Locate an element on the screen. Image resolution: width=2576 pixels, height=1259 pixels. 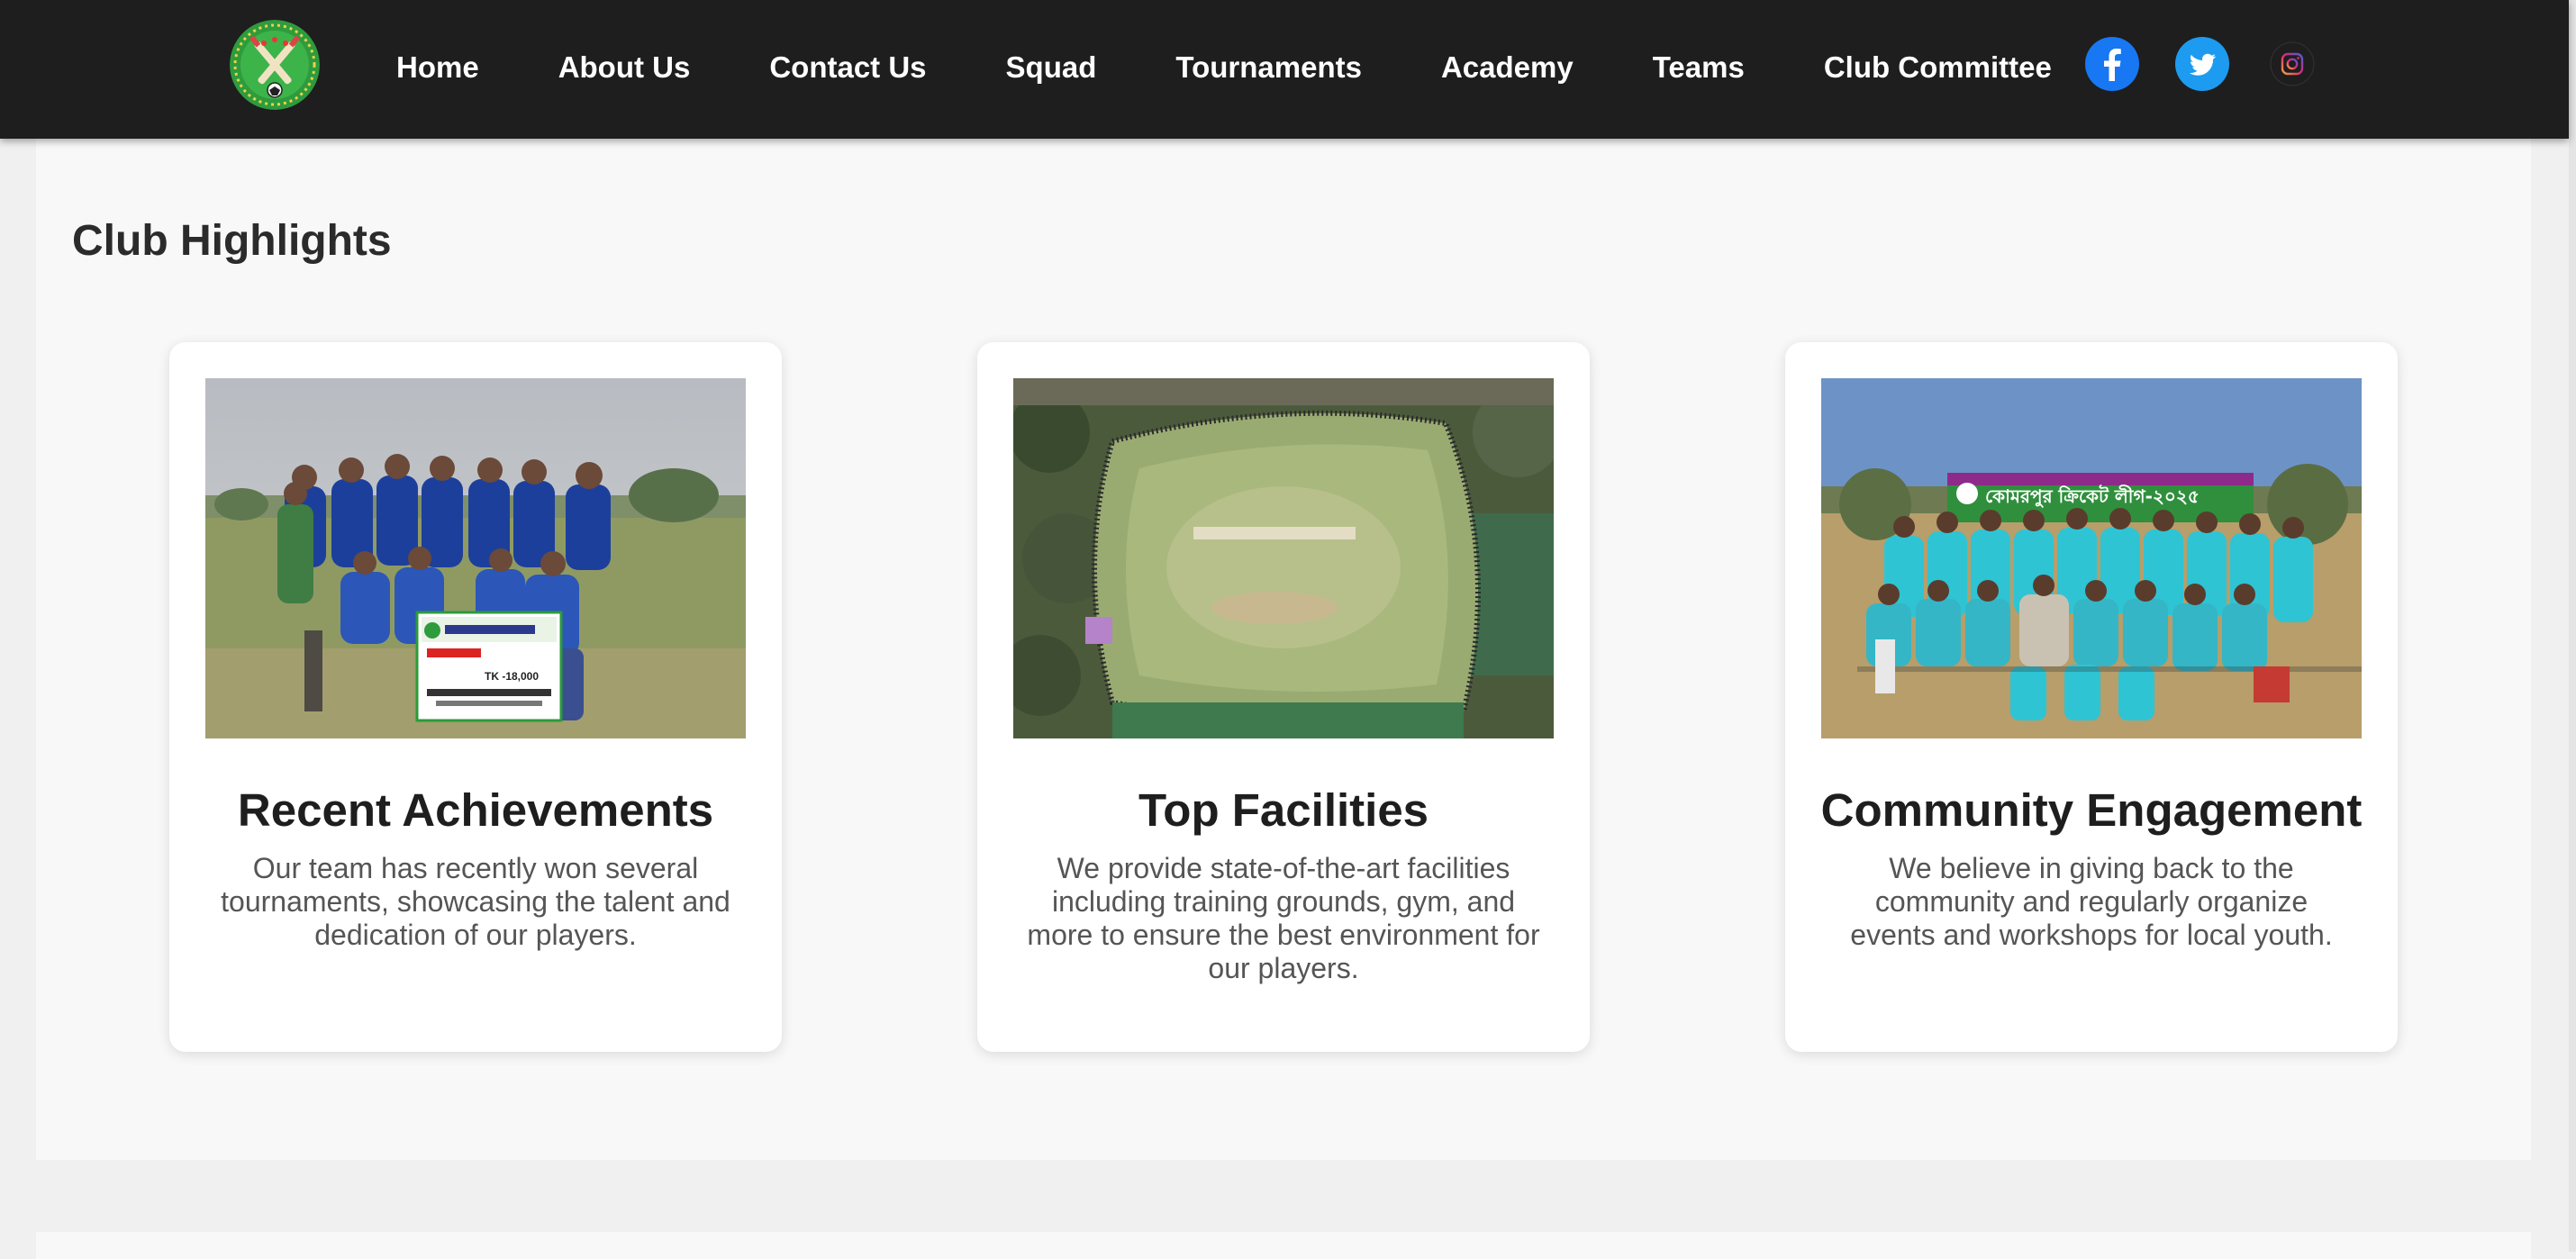
team-trophy-photo: TK -18,000 is located at coordinates (475, 558).